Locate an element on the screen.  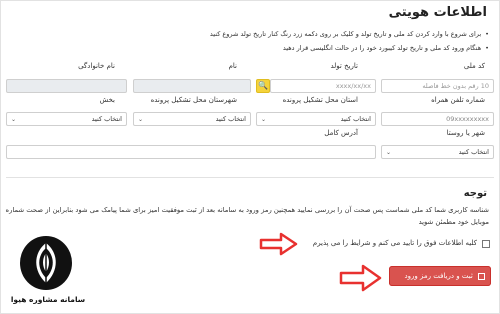
notice-title: توجه is located at coordinates (475, 193).